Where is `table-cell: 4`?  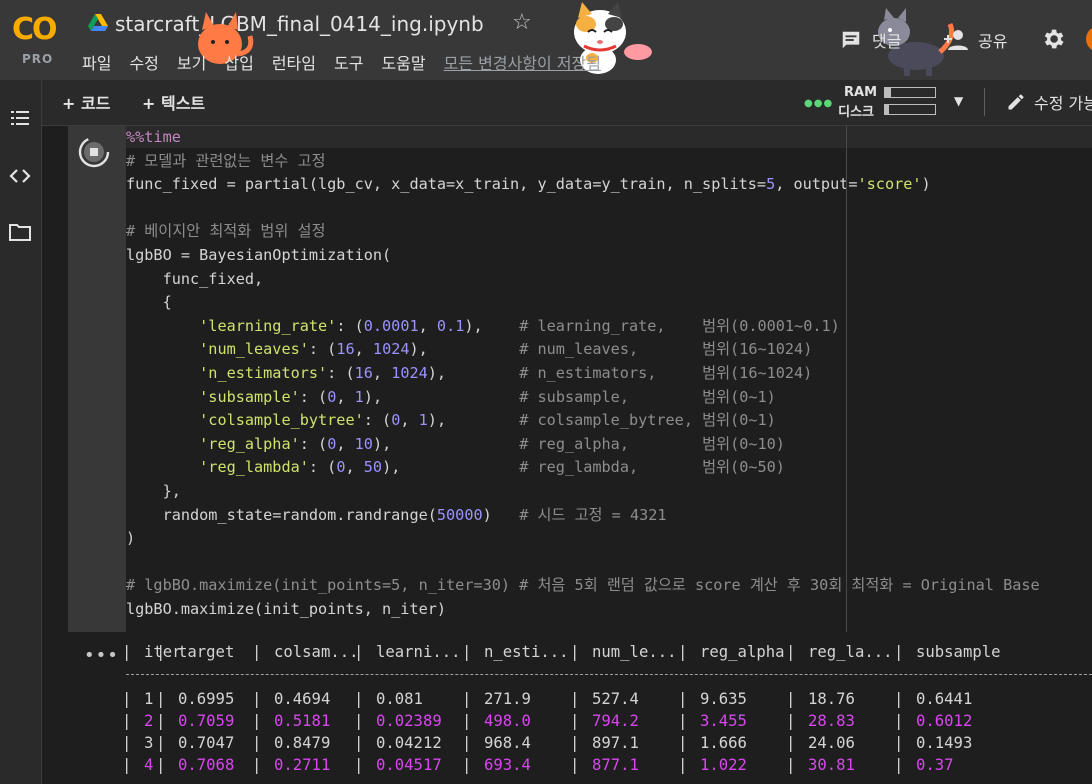 table-cell: 4 is located at coordinates (149, 765).